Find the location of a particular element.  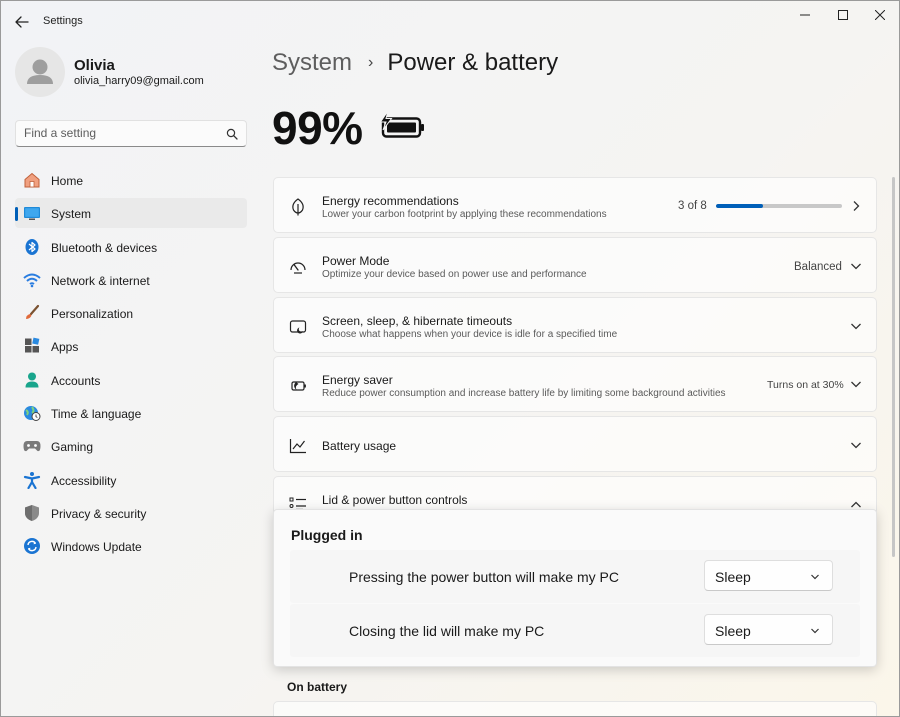

sidebar-item-windows-update: Windows Update is located at coordinates (131, 546).